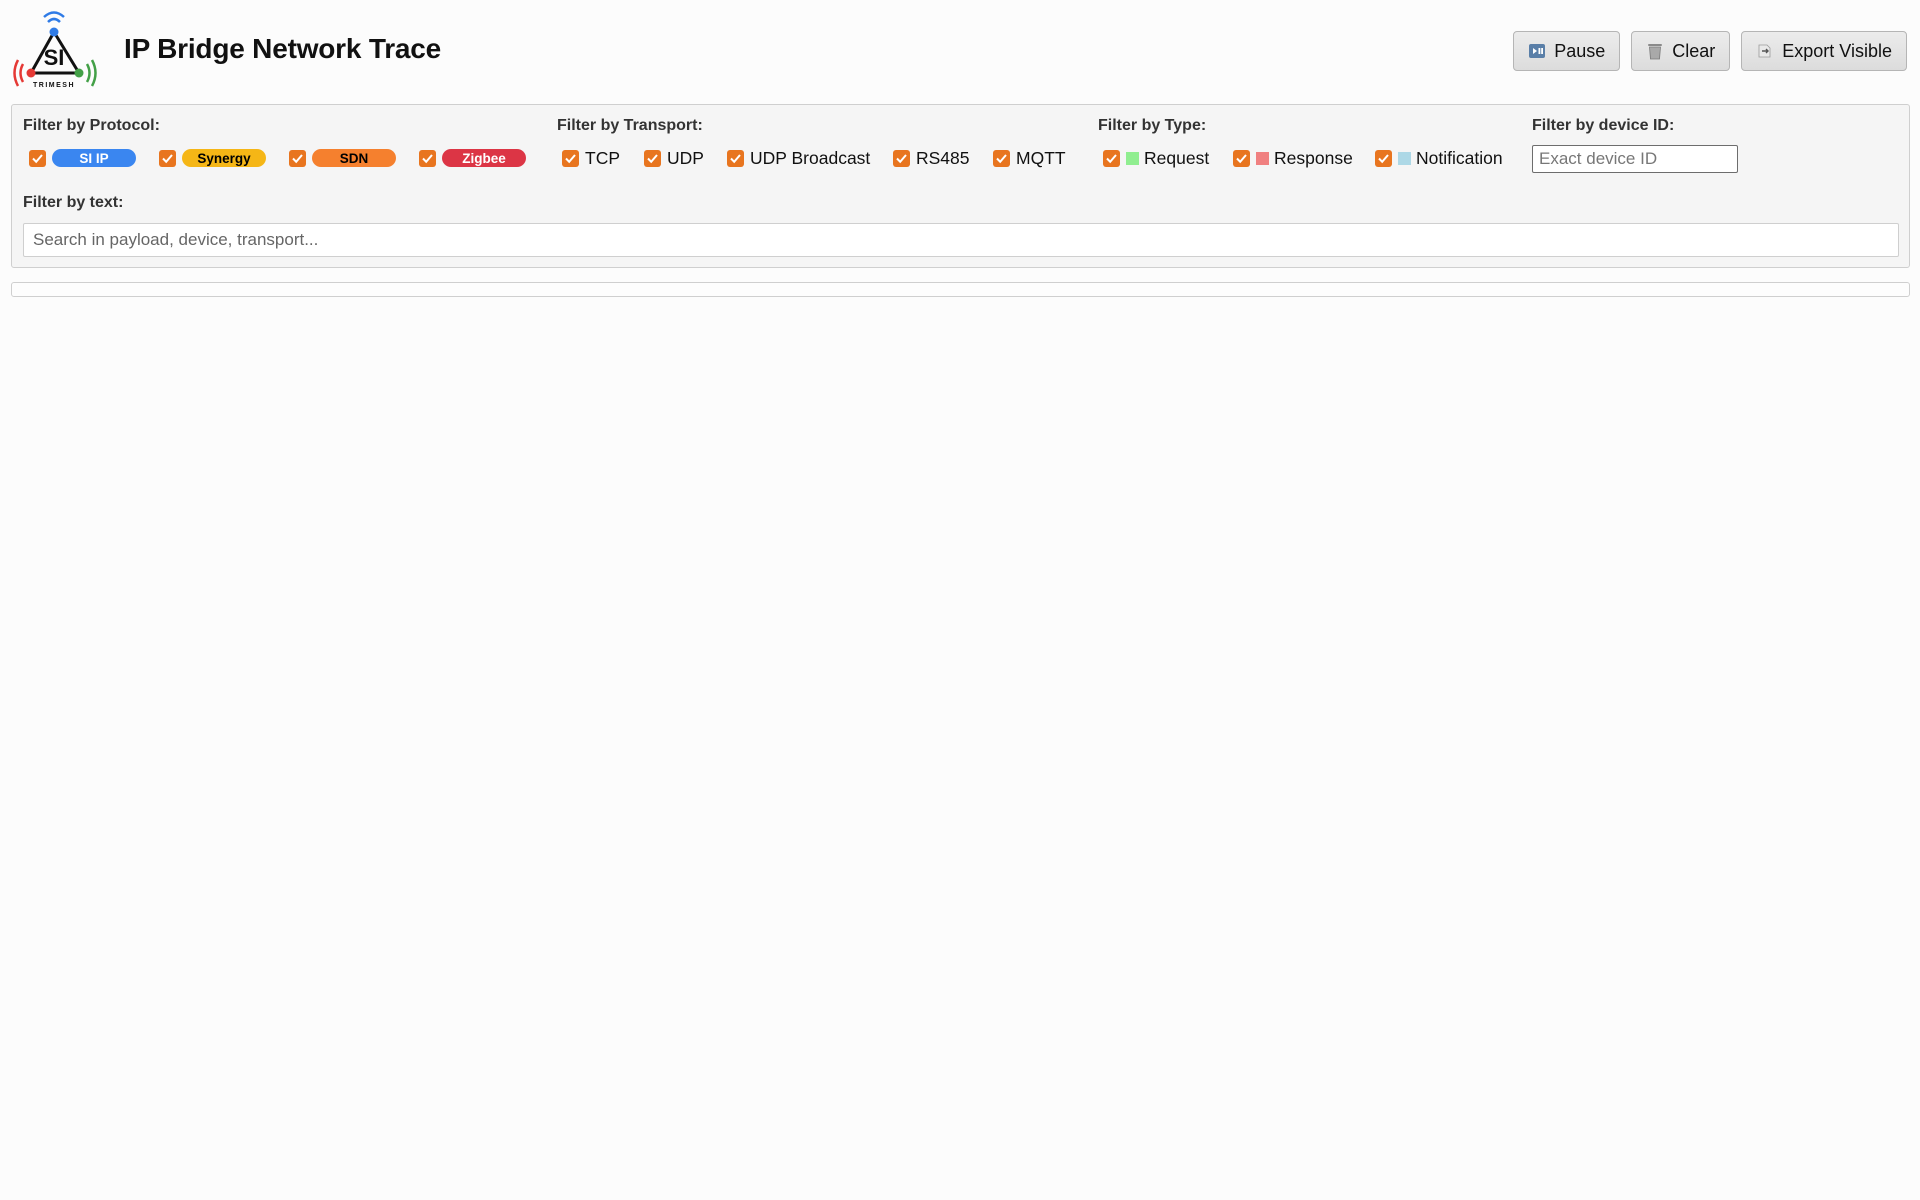 The image size is (1920, 1200). What do you see at coordinates (1765, 51) in the screenshot?
I see `export-icon` at bounding box center [1765, 51].